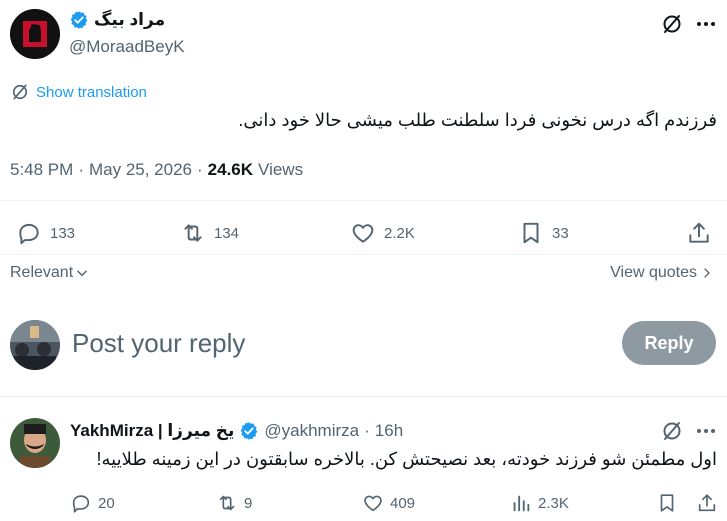 Image resolution: width=727 pixels, height=521 pixels. What do you see at coordinates (35, 443) in the screenshot?
I see `comment-avatar` at bounding box center [35, 443].